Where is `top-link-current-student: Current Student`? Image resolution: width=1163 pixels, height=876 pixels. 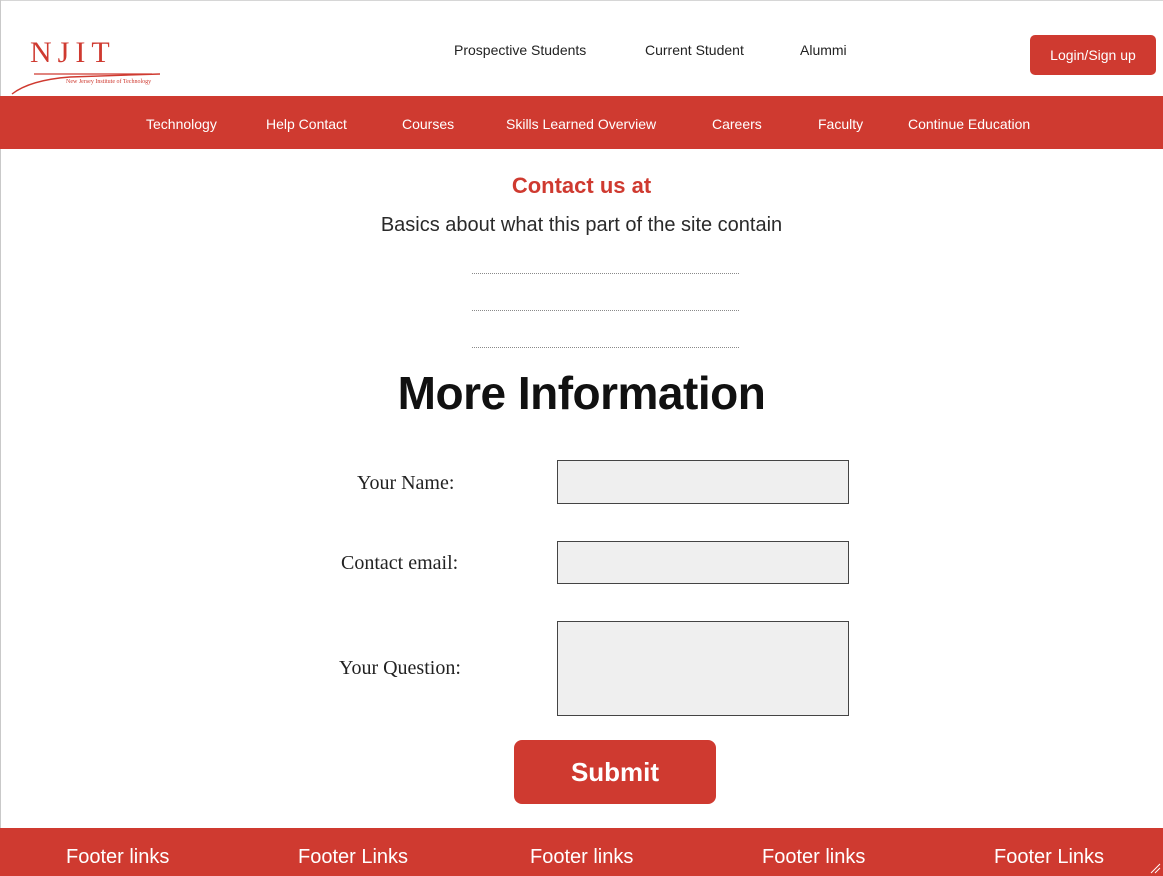
top-link-current-student: Current Student is located at coordinates (694, 50).